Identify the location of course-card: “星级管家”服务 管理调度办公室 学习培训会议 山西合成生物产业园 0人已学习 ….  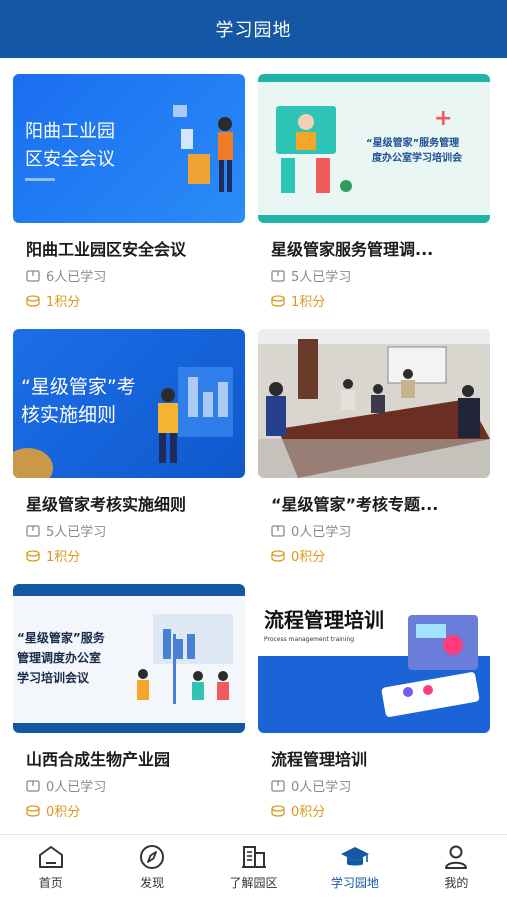
(130, 702).